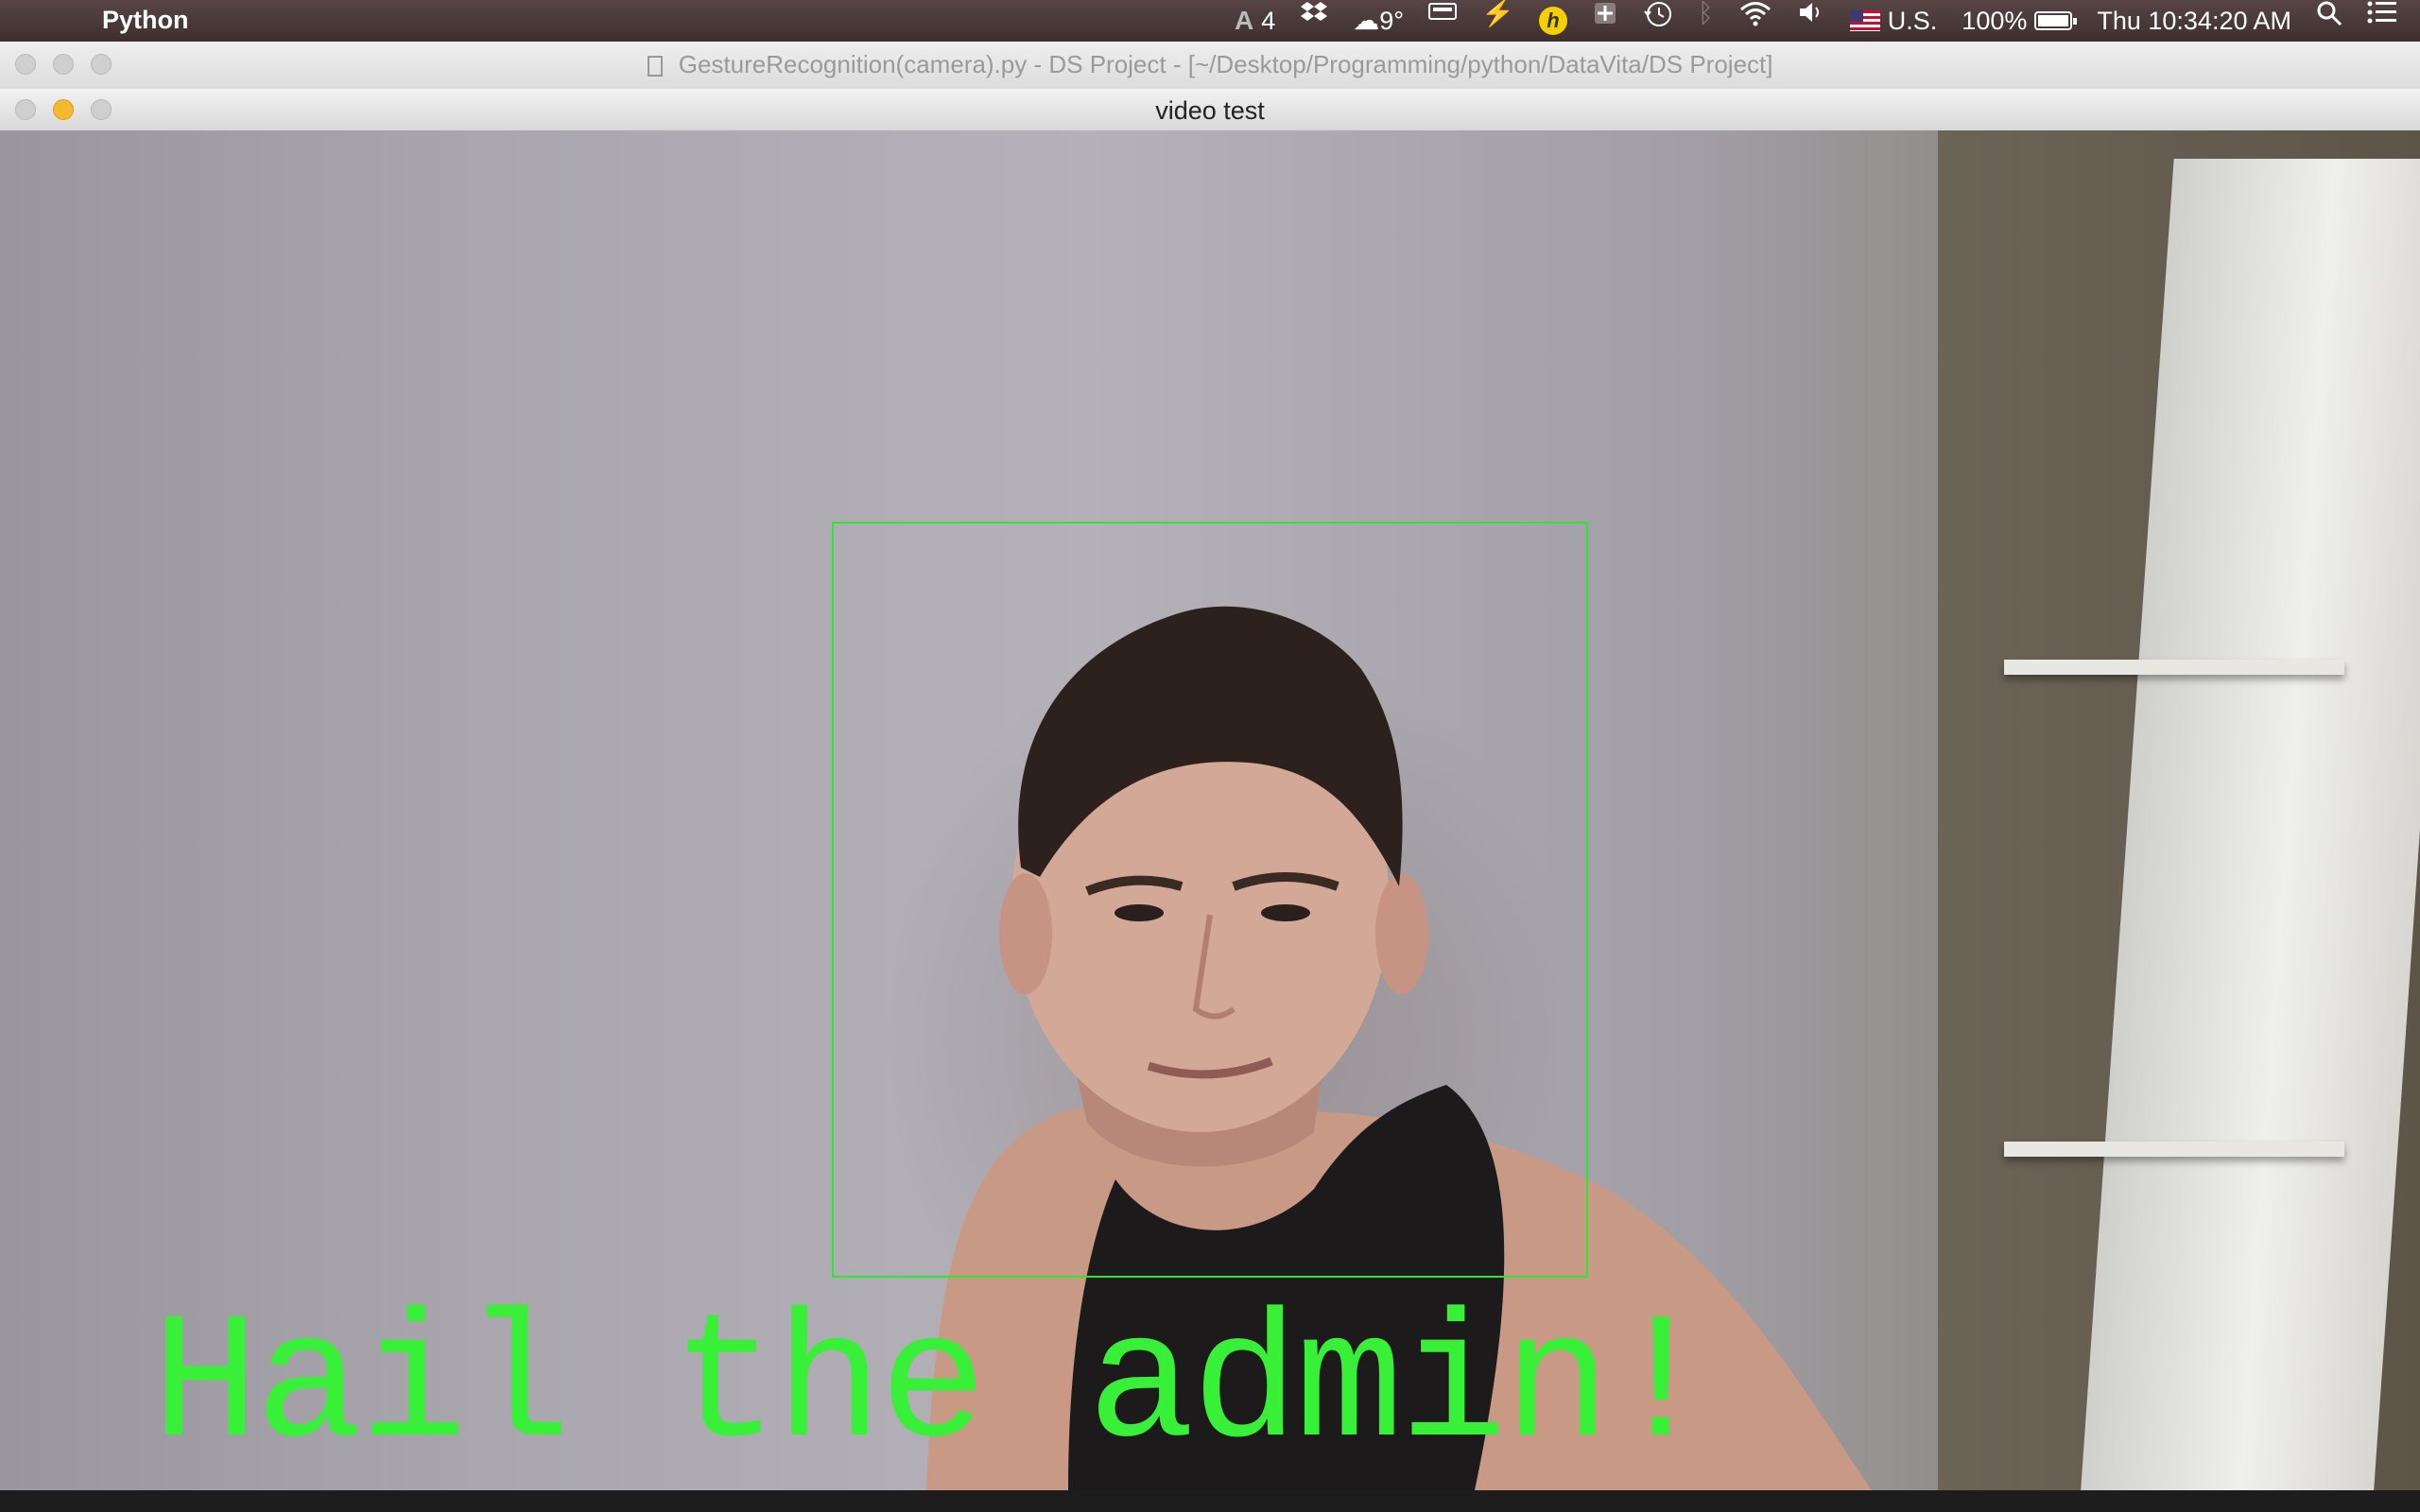  Describe the element at coordinates (1245, 20) in the screenshot. I see `adobe-icon: A` at that location.